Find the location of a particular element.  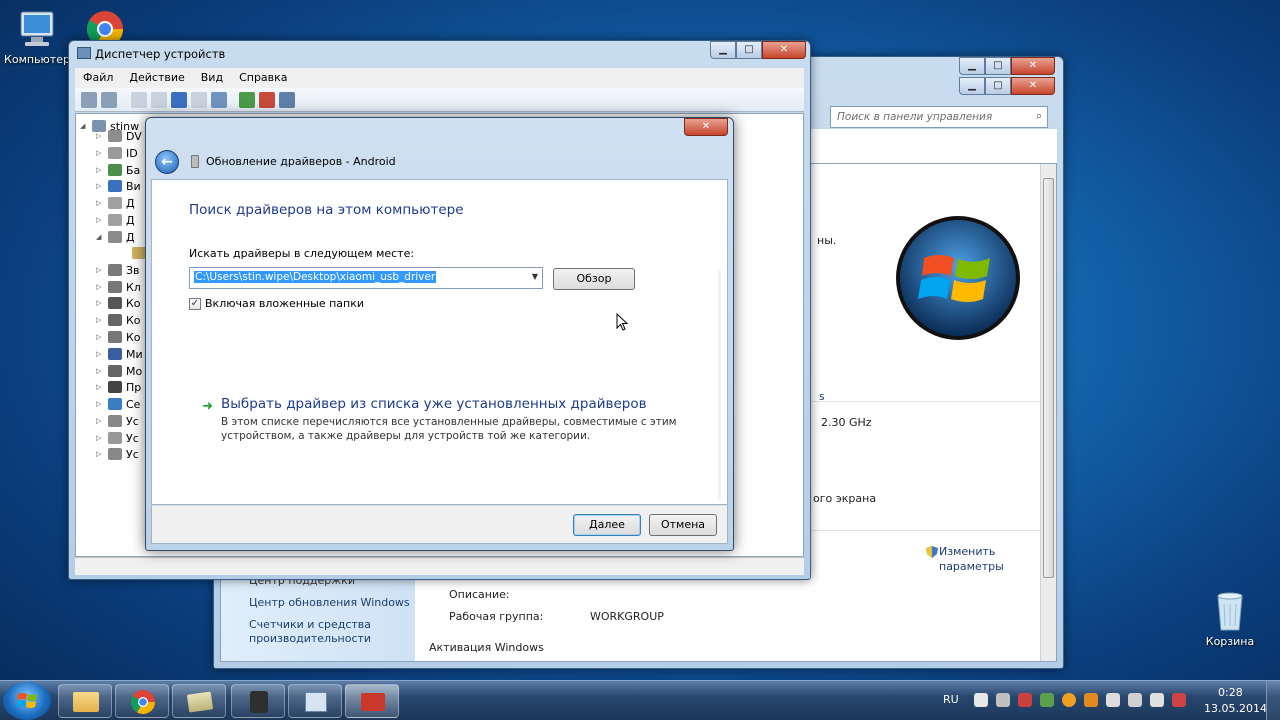

cp-link-performance: Счетчики и средства is located at coordinates (310, 624).